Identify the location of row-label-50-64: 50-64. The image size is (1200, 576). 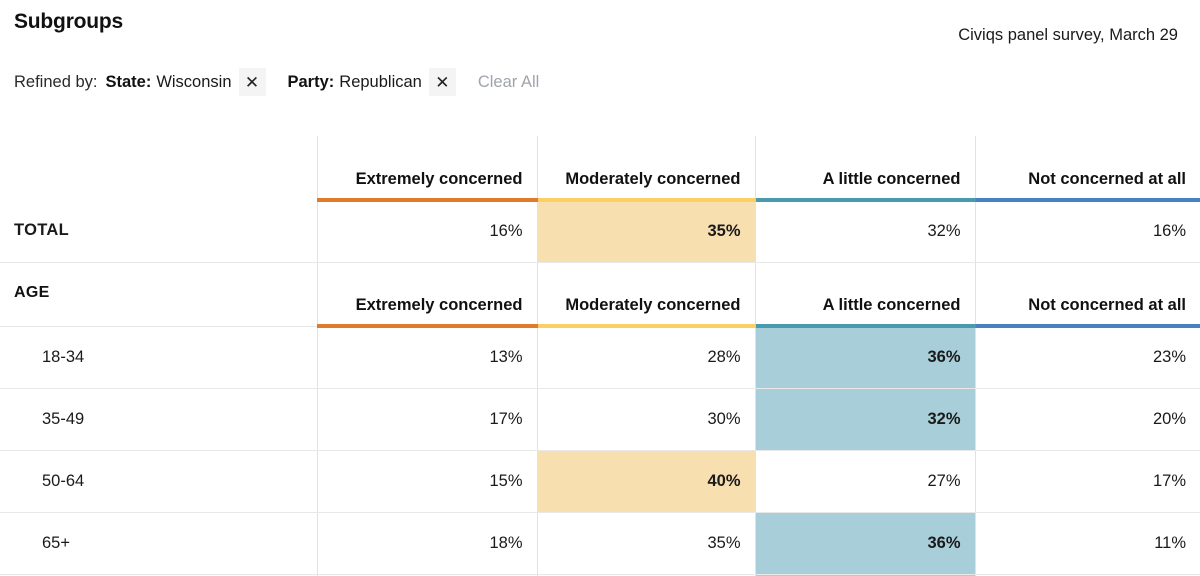
(158, 481).